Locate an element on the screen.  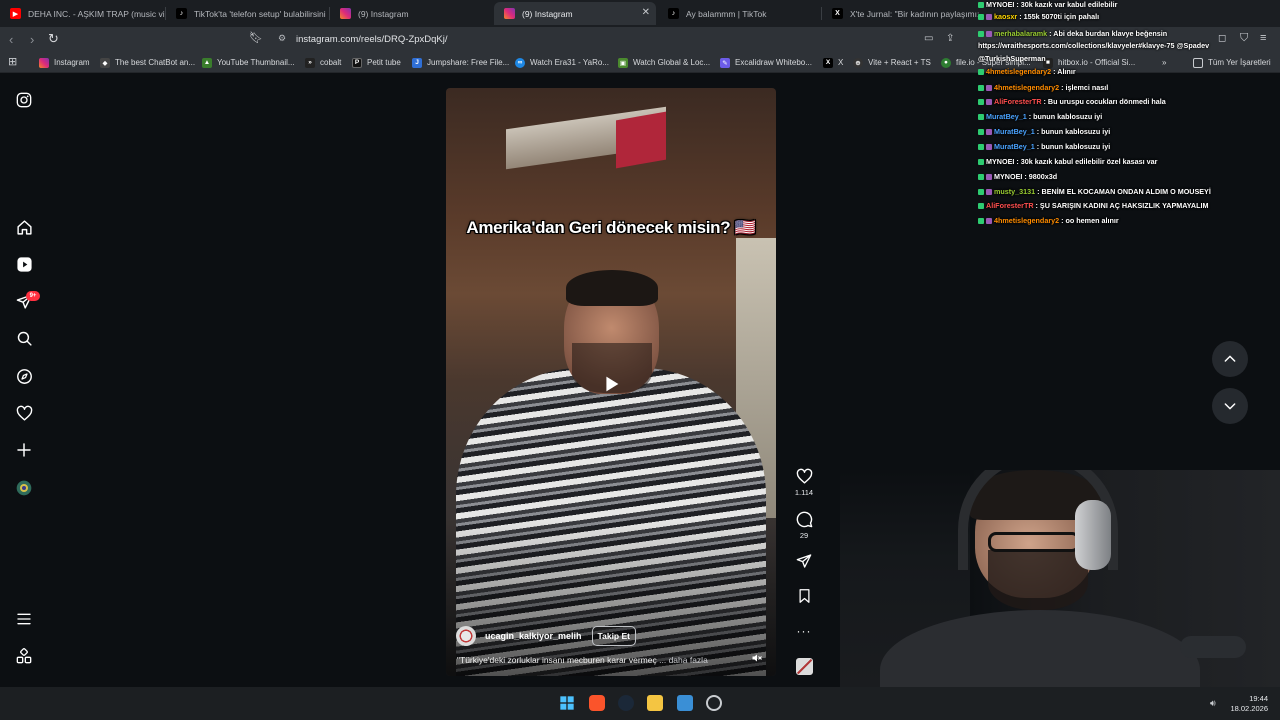
cobalt-icon: » is located at coordinates (310, 62).